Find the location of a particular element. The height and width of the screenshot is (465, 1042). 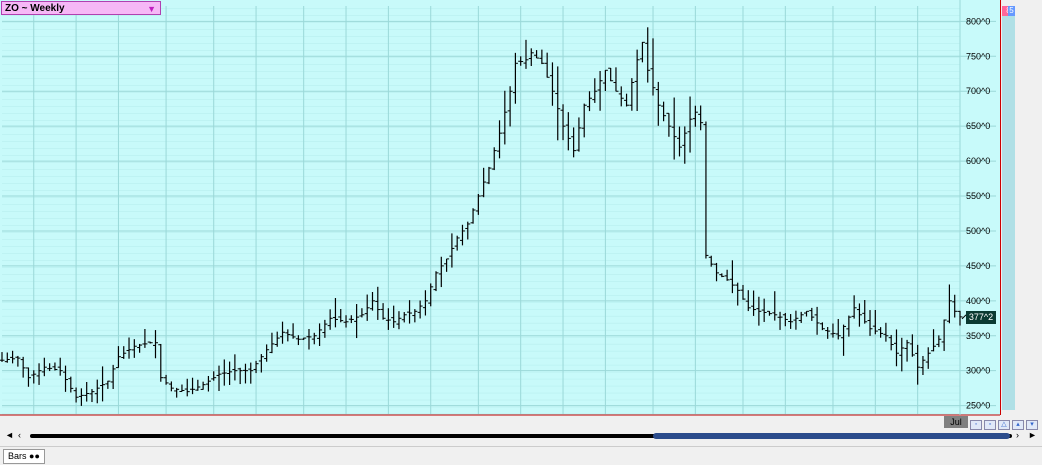

scroll-right-small-icon: › is located at coordinates (1017, 435).